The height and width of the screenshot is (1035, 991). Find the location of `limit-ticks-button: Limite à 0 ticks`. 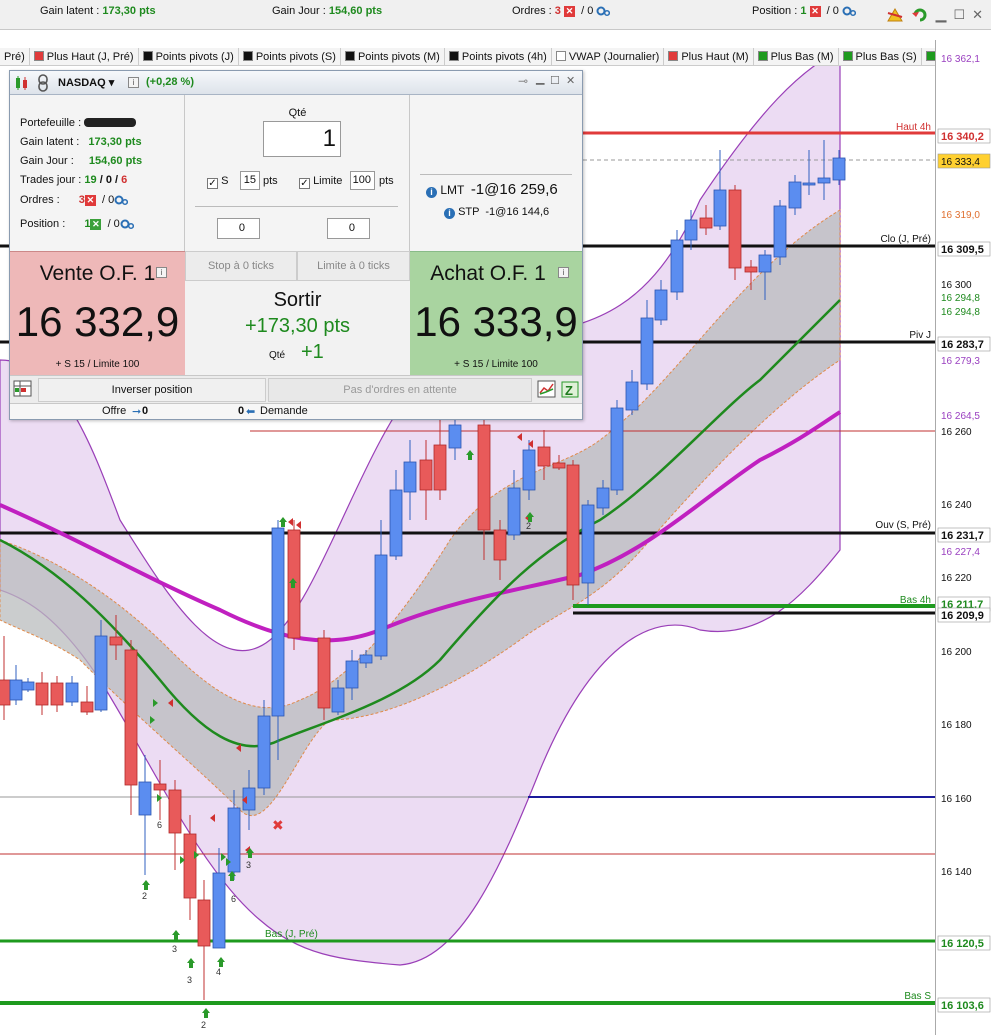

limit-ticks-button: Limite à 0 ticks is located at coordinates (353, 266).